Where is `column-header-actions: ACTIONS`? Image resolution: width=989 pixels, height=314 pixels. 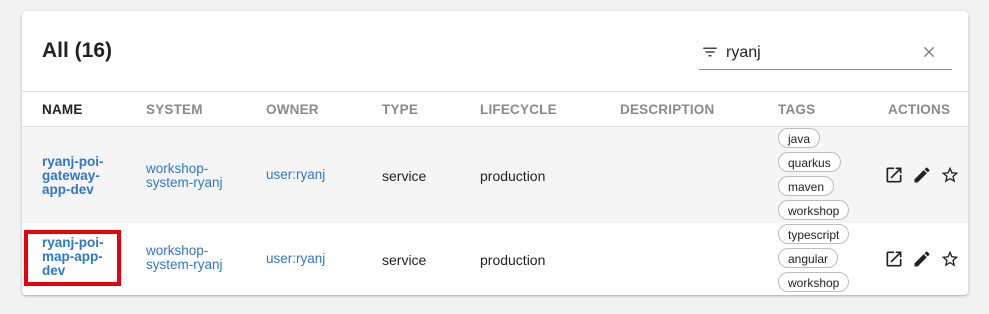
column-header-actions: ACTIONS is located at coordinates (919, 109).